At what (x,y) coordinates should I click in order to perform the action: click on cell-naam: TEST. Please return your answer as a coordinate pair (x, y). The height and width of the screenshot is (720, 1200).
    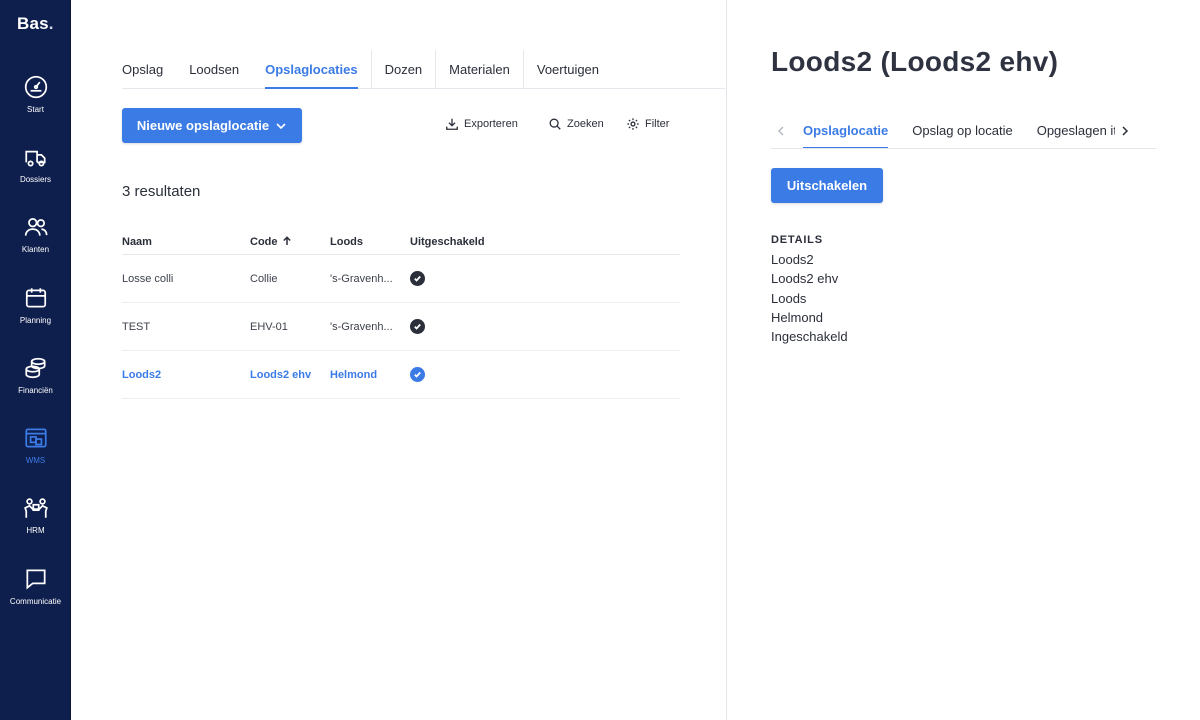
    Looking at the image, I should click on (136, 326).